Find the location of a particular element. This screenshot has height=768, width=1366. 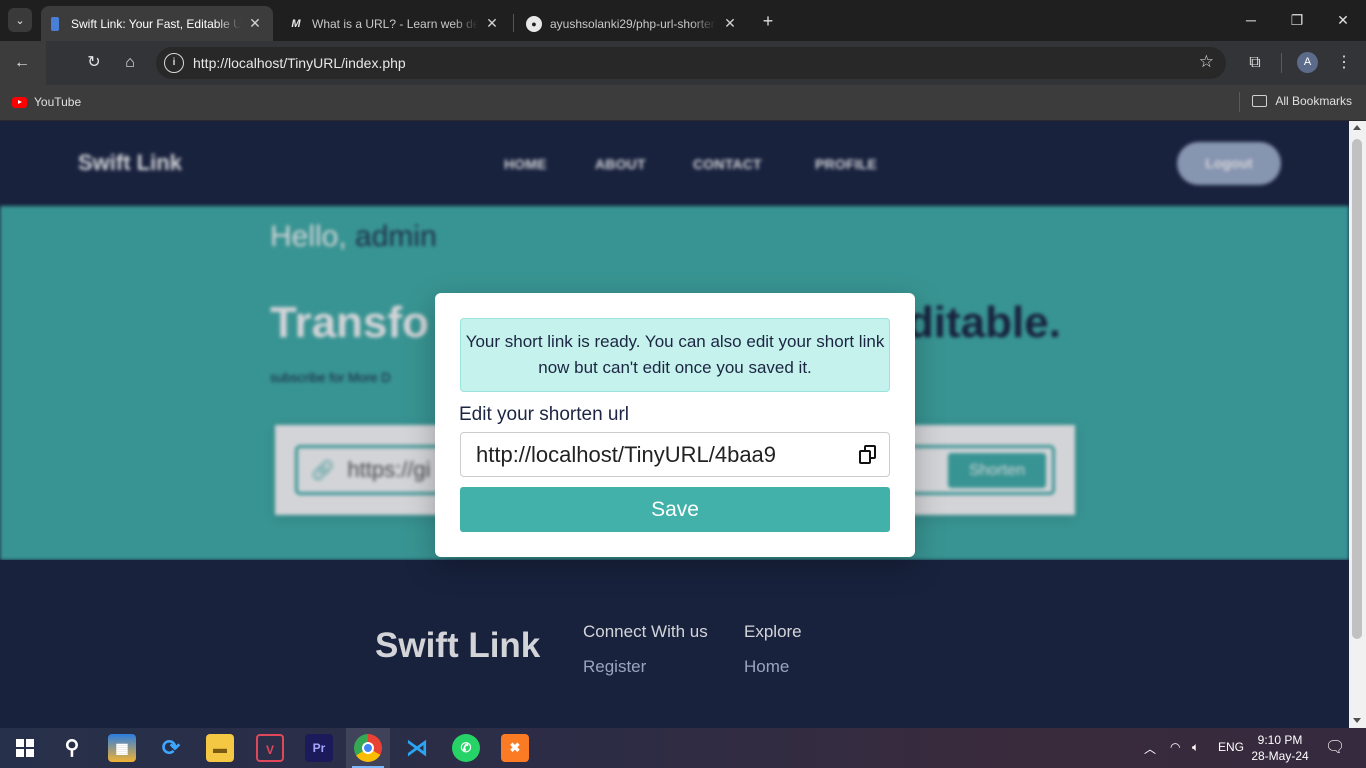

bookmark-divider is located at coordinates (1239, 102).